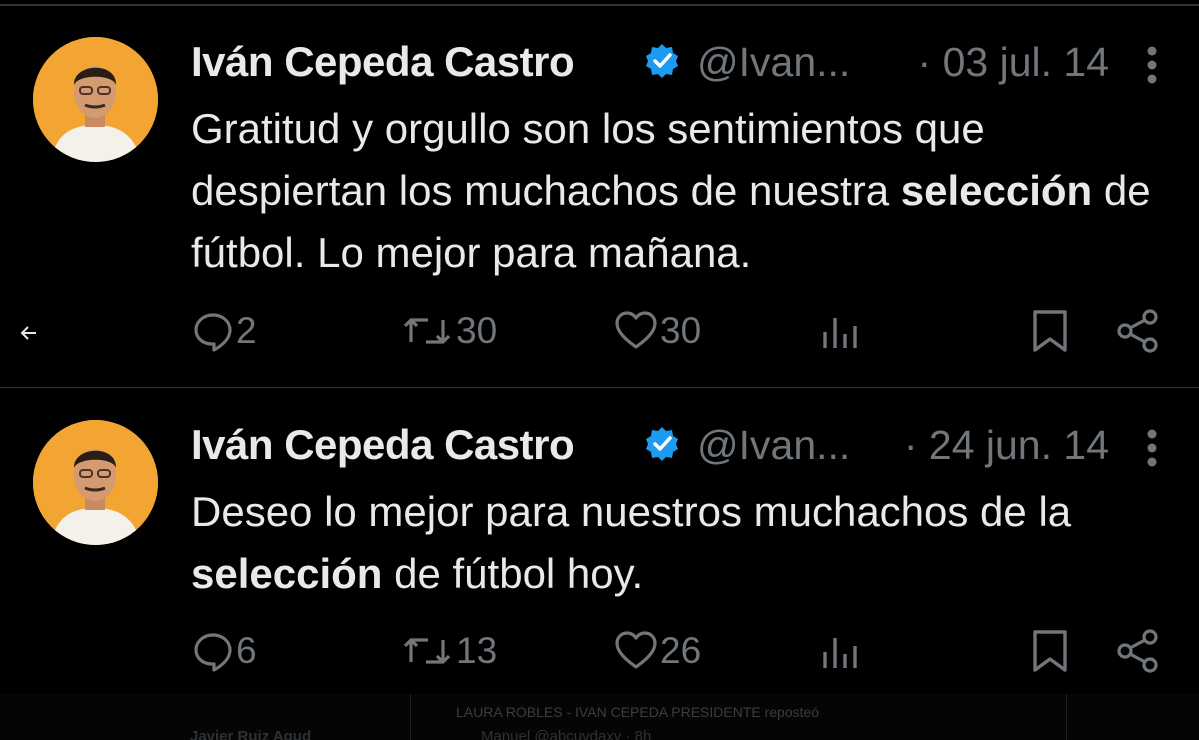 The width and height of the screenshot is (1199, 740). Describe the element at coordinates (246, 330) in the screenshot. I see `reply-count: 2` at that location.